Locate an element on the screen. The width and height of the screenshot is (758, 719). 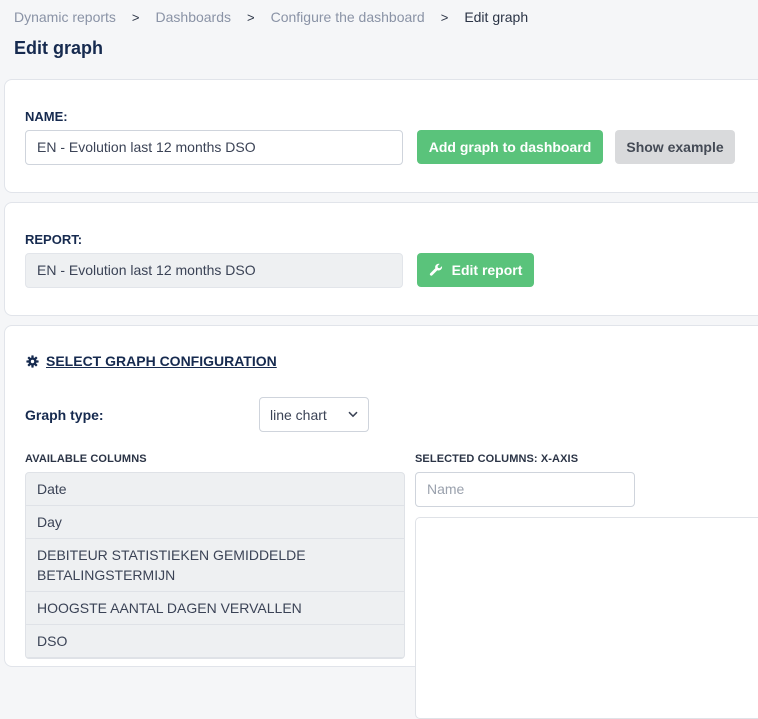
chevron-down-icon is located at coordinates (353, 414).